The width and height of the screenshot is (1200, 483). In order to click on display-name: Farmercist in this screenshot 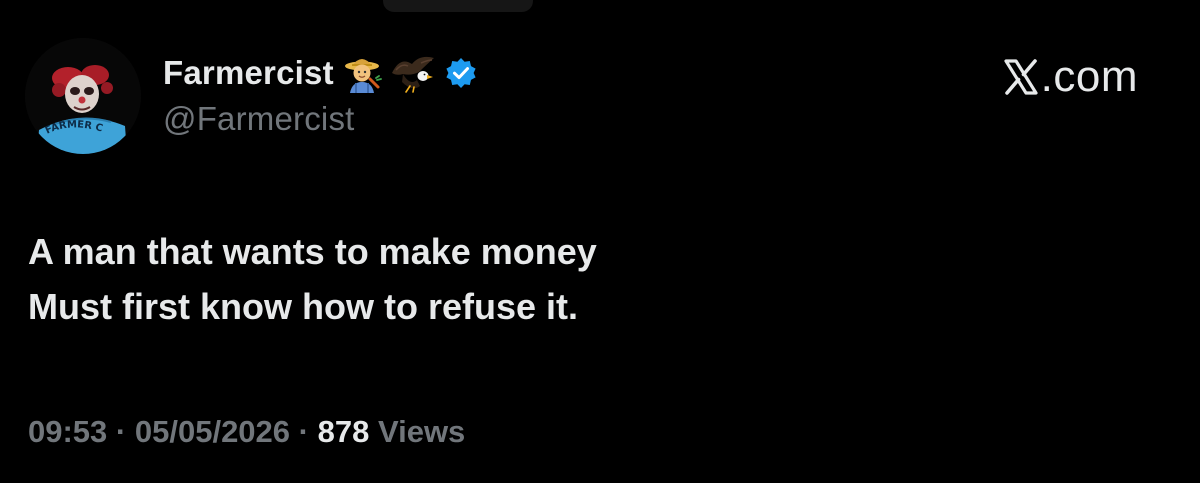, I will do `click(248, 73)`.